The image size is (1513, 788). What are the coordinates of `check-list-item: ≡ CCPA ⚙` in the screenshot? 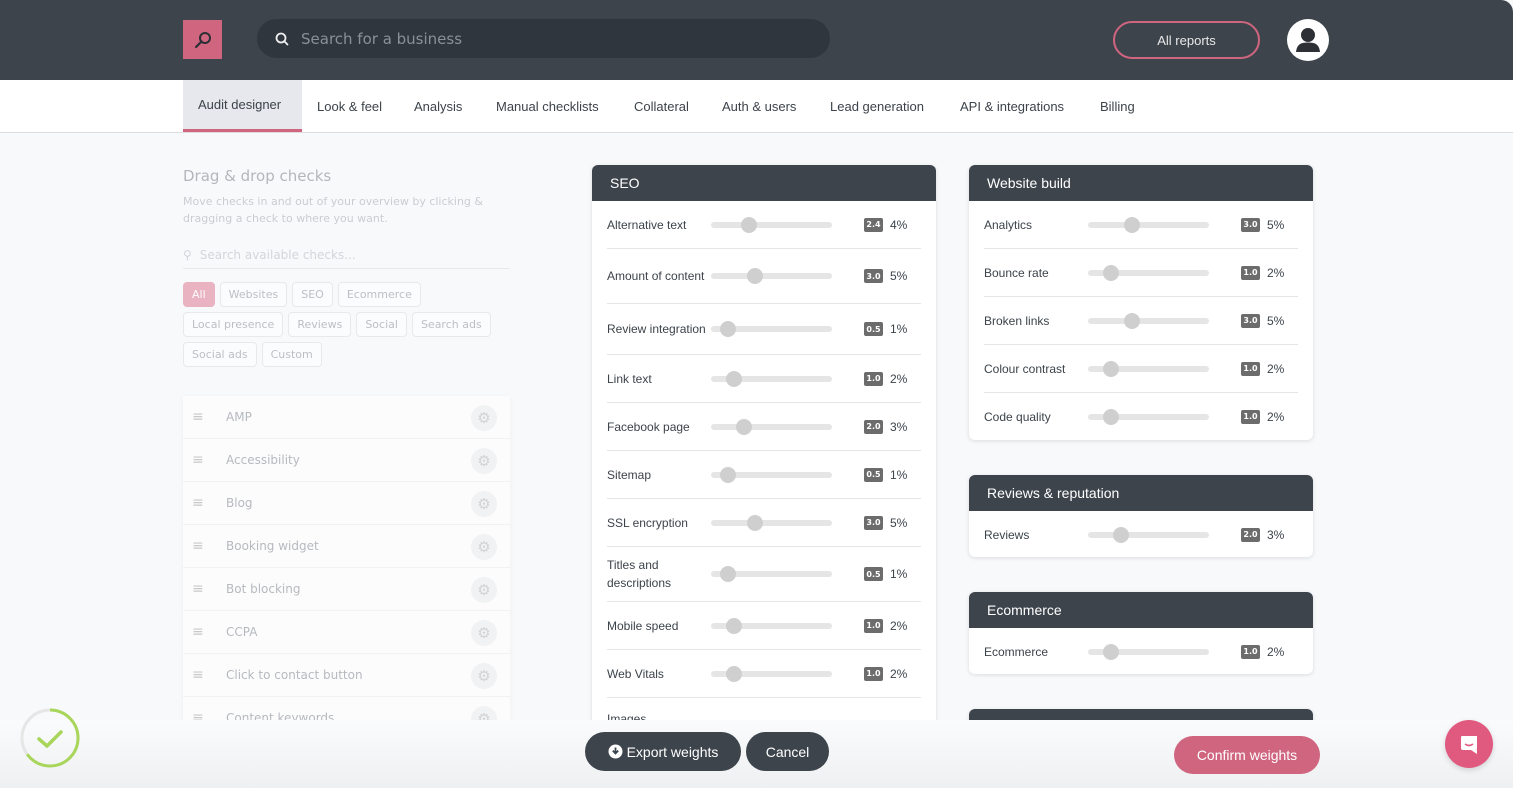 It's located at (346, 632).